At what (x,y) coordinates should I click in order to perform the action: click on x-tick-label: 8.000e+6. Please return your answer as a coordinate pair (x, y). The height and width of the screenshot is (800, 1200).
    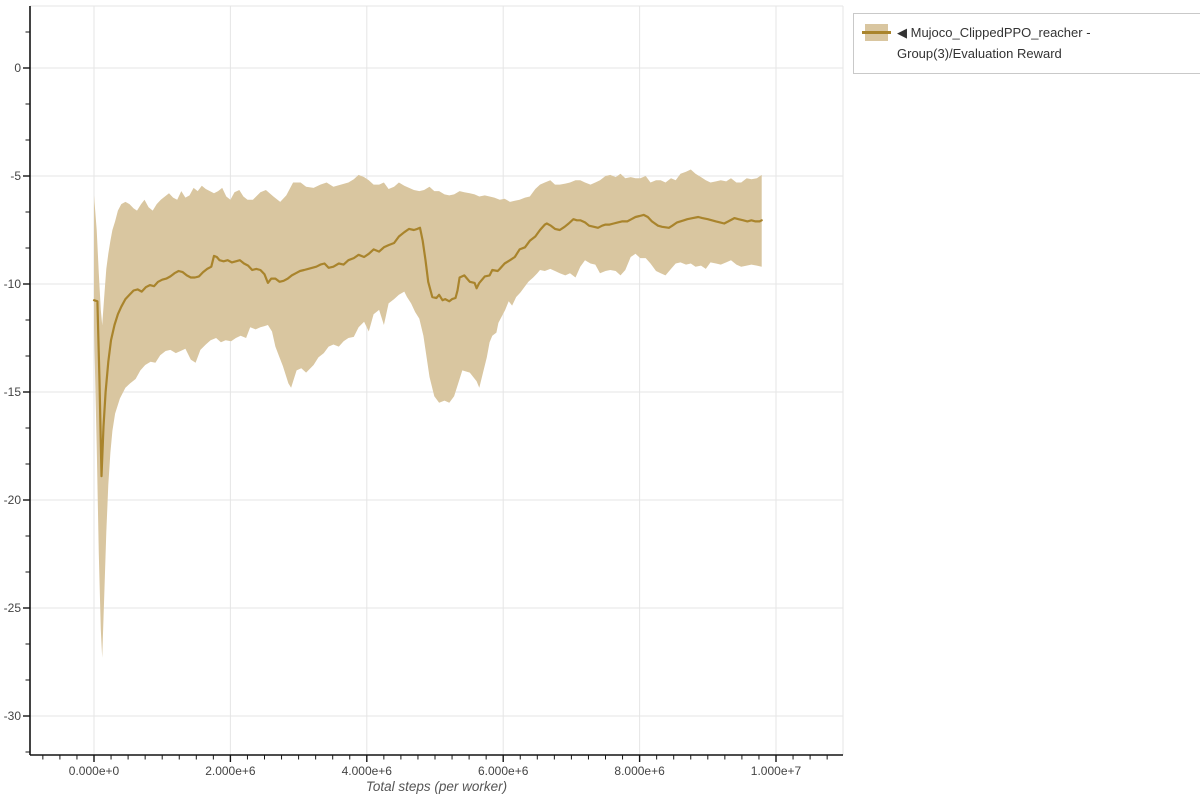
    Looking at the image, I should click on (639, 771).